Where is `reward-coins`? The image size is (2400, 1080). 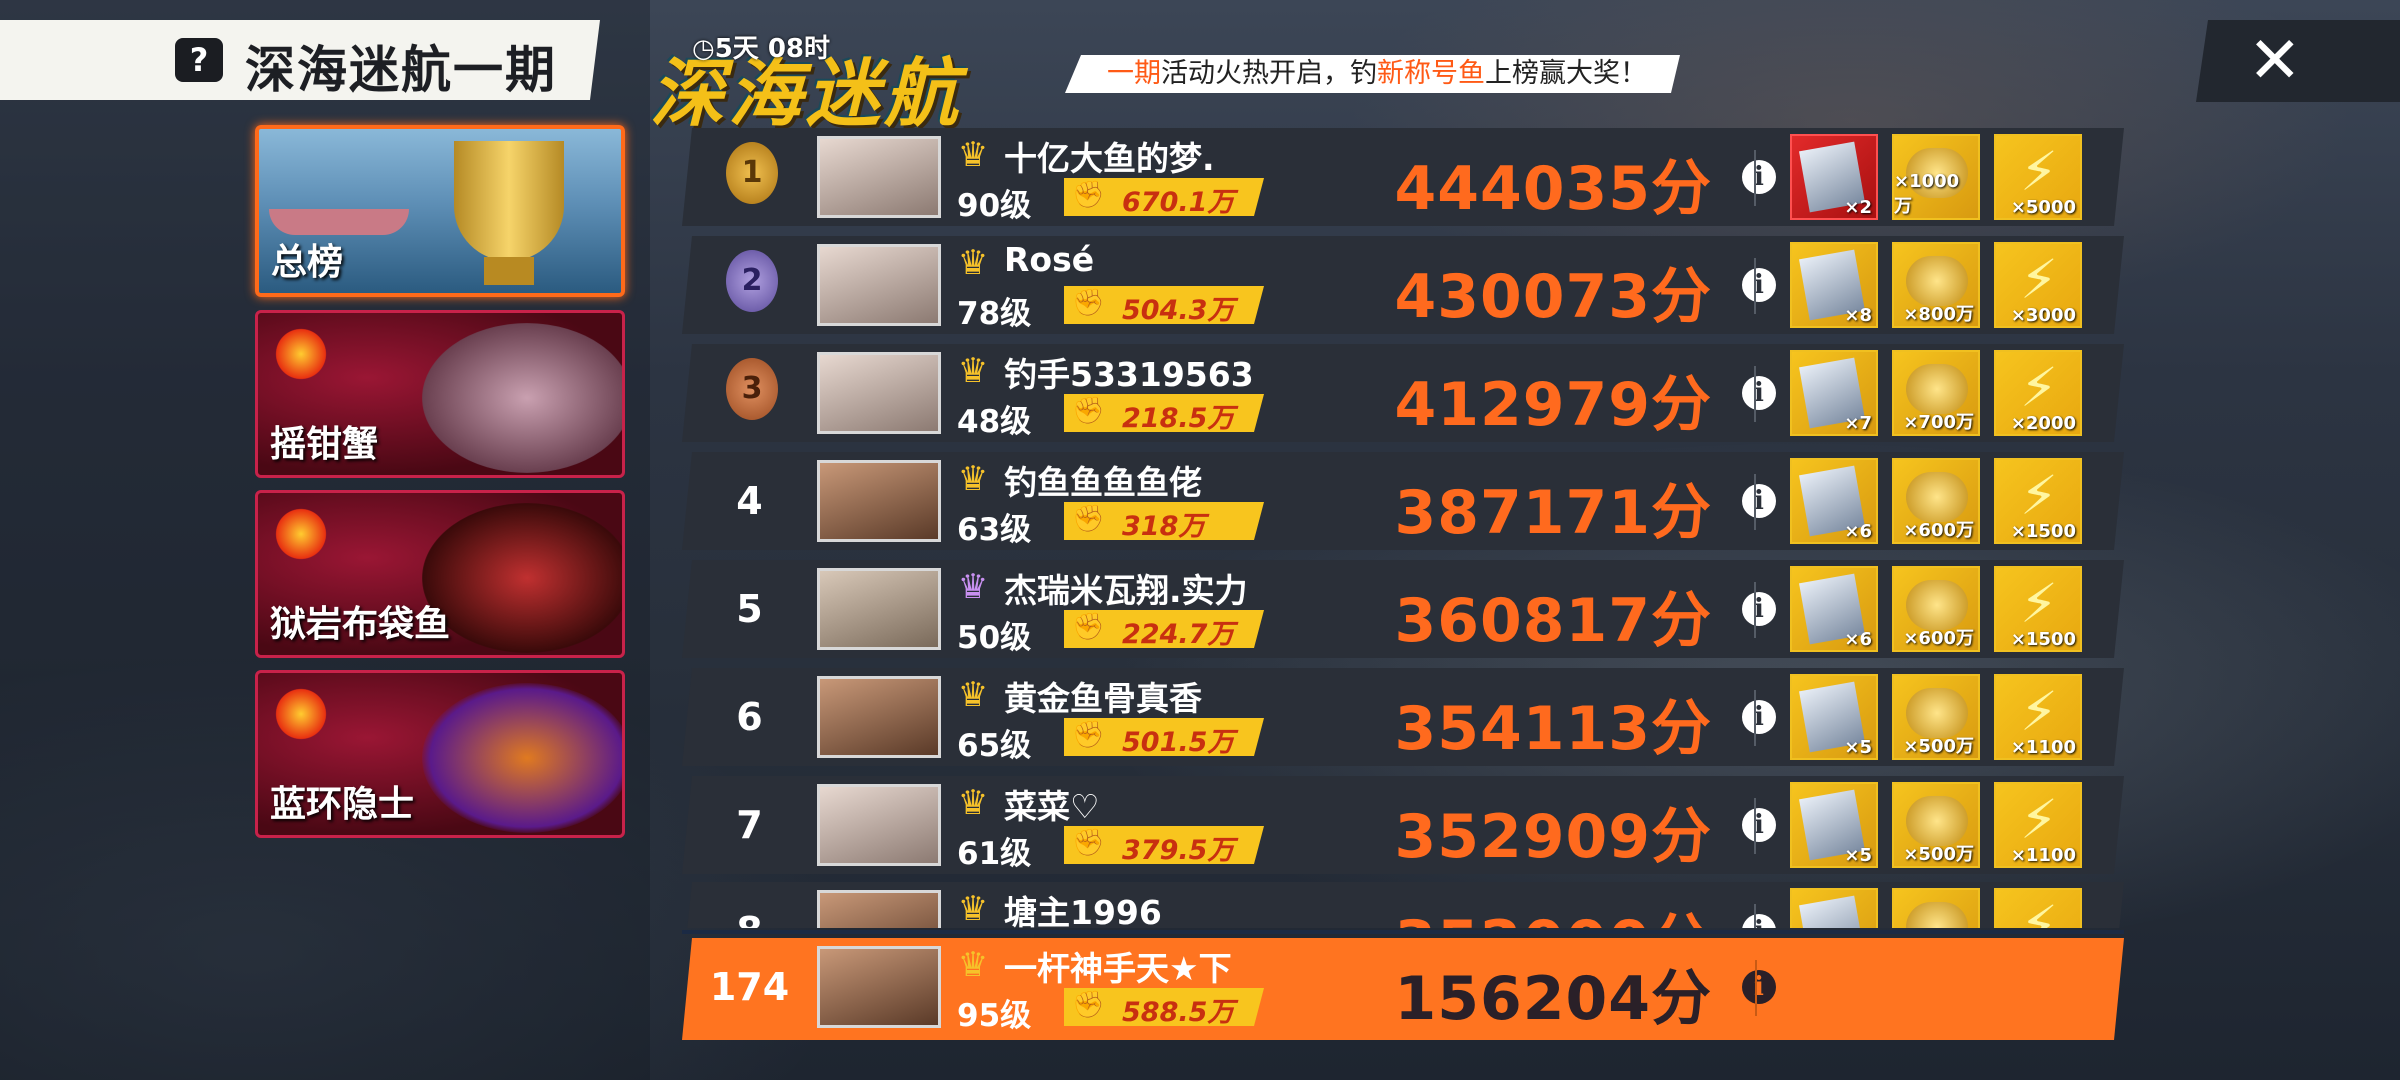 reward-coins is located at coordinates (1936, 908).